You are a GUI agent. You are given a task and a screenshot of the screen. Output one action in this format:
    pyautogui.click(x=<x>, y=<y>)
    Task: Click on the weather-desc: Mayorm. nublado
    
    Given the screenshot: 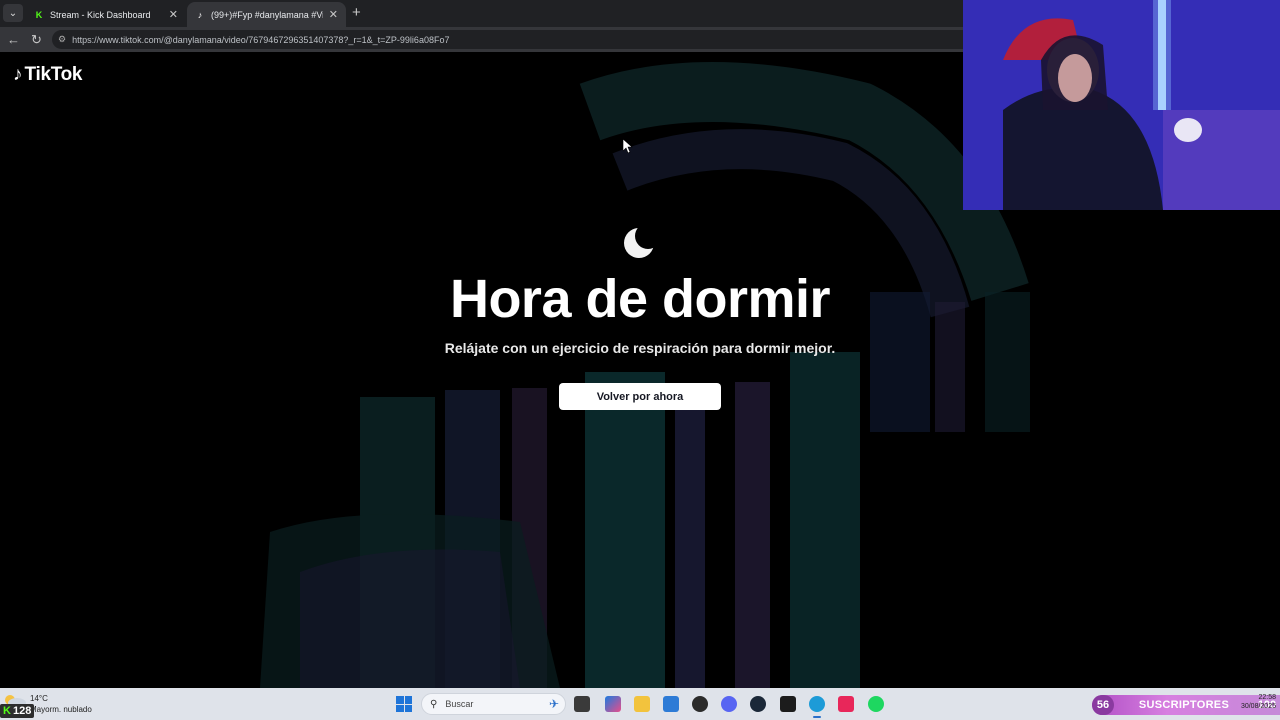 What is the action you would take?
    pyautogui.click(x=61, y=709)
    